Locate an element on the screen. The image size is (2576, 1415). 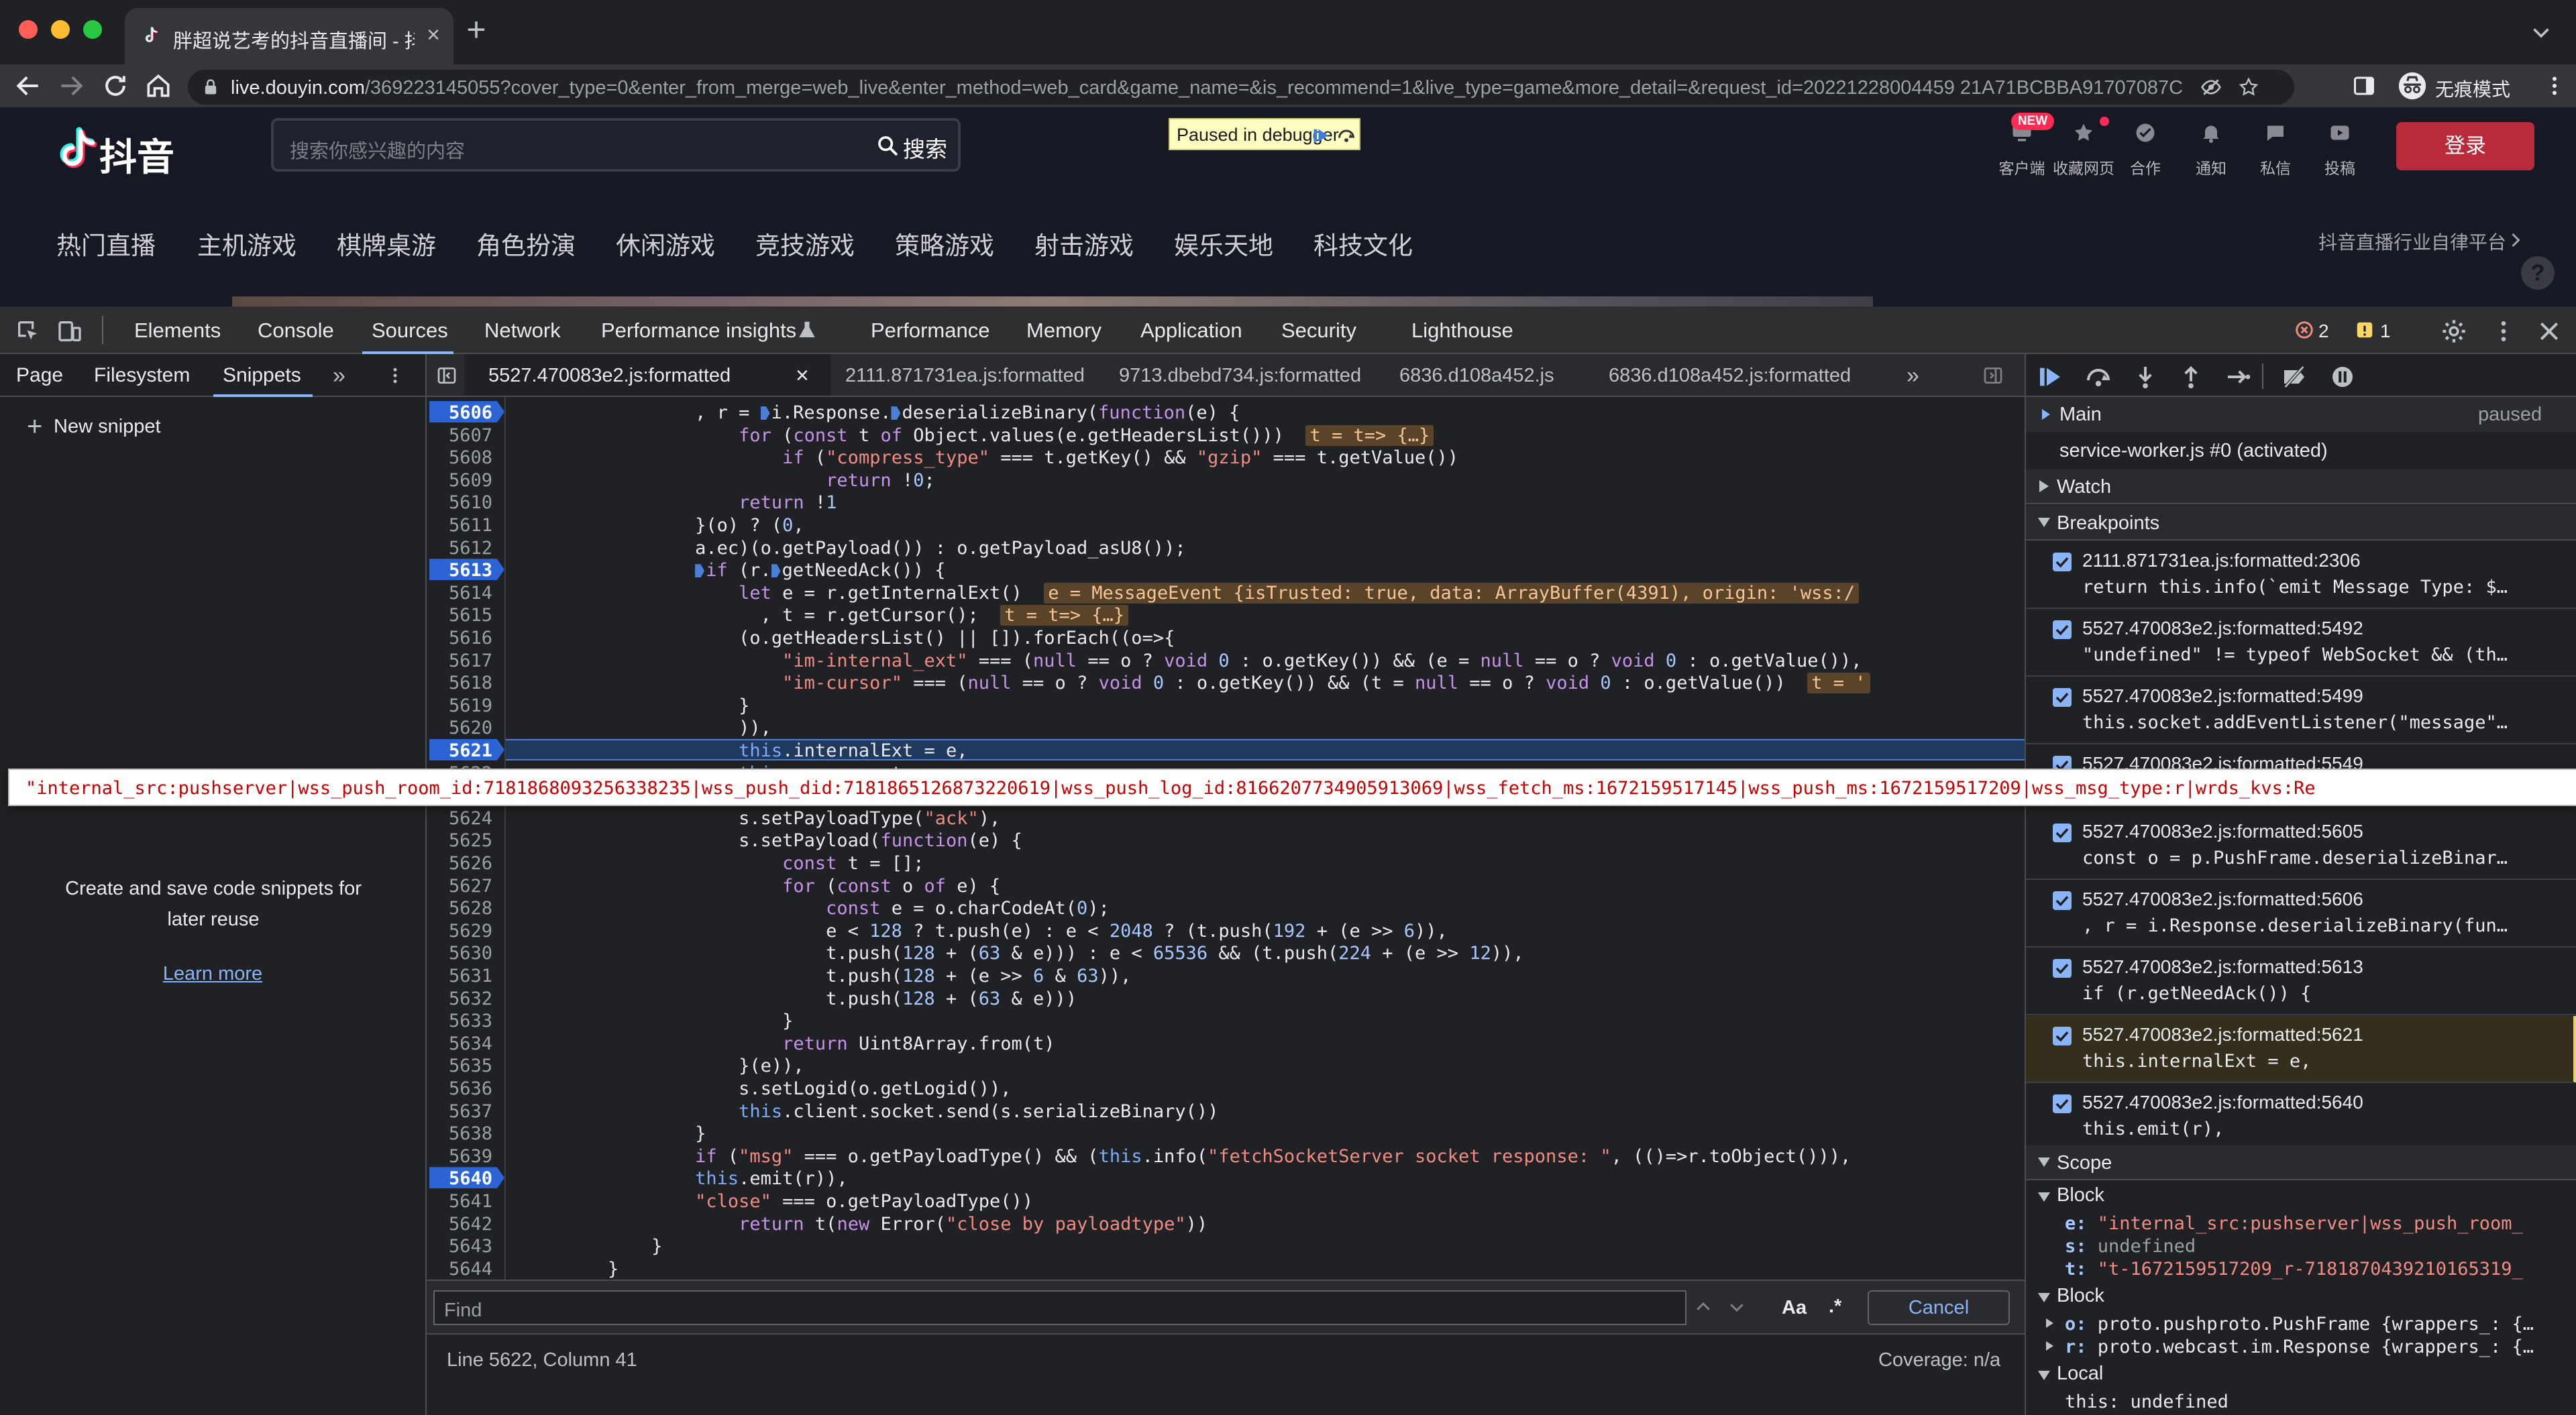
file-tabs-more-chevron-icon: » is located at coordinates (1913, 375).